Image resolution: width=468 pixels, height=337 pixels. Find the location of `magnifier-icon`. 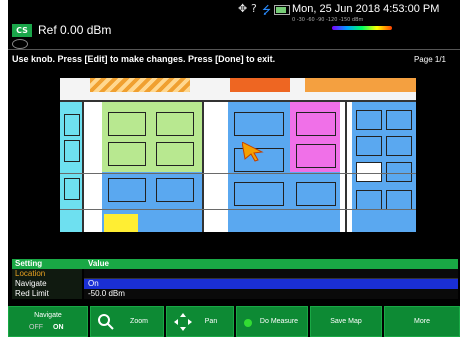

magnifier-icon is located at coordinates (106, 322).